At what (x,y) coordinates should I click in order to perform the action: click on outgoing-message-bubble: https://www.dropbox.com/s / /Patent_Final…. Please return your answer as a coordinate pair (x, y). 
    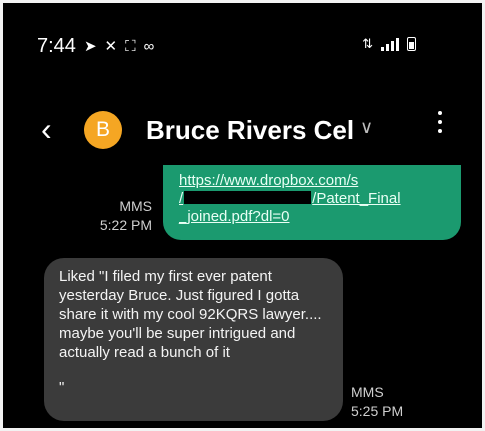
    Looking at the image, I should click on (312, 202).